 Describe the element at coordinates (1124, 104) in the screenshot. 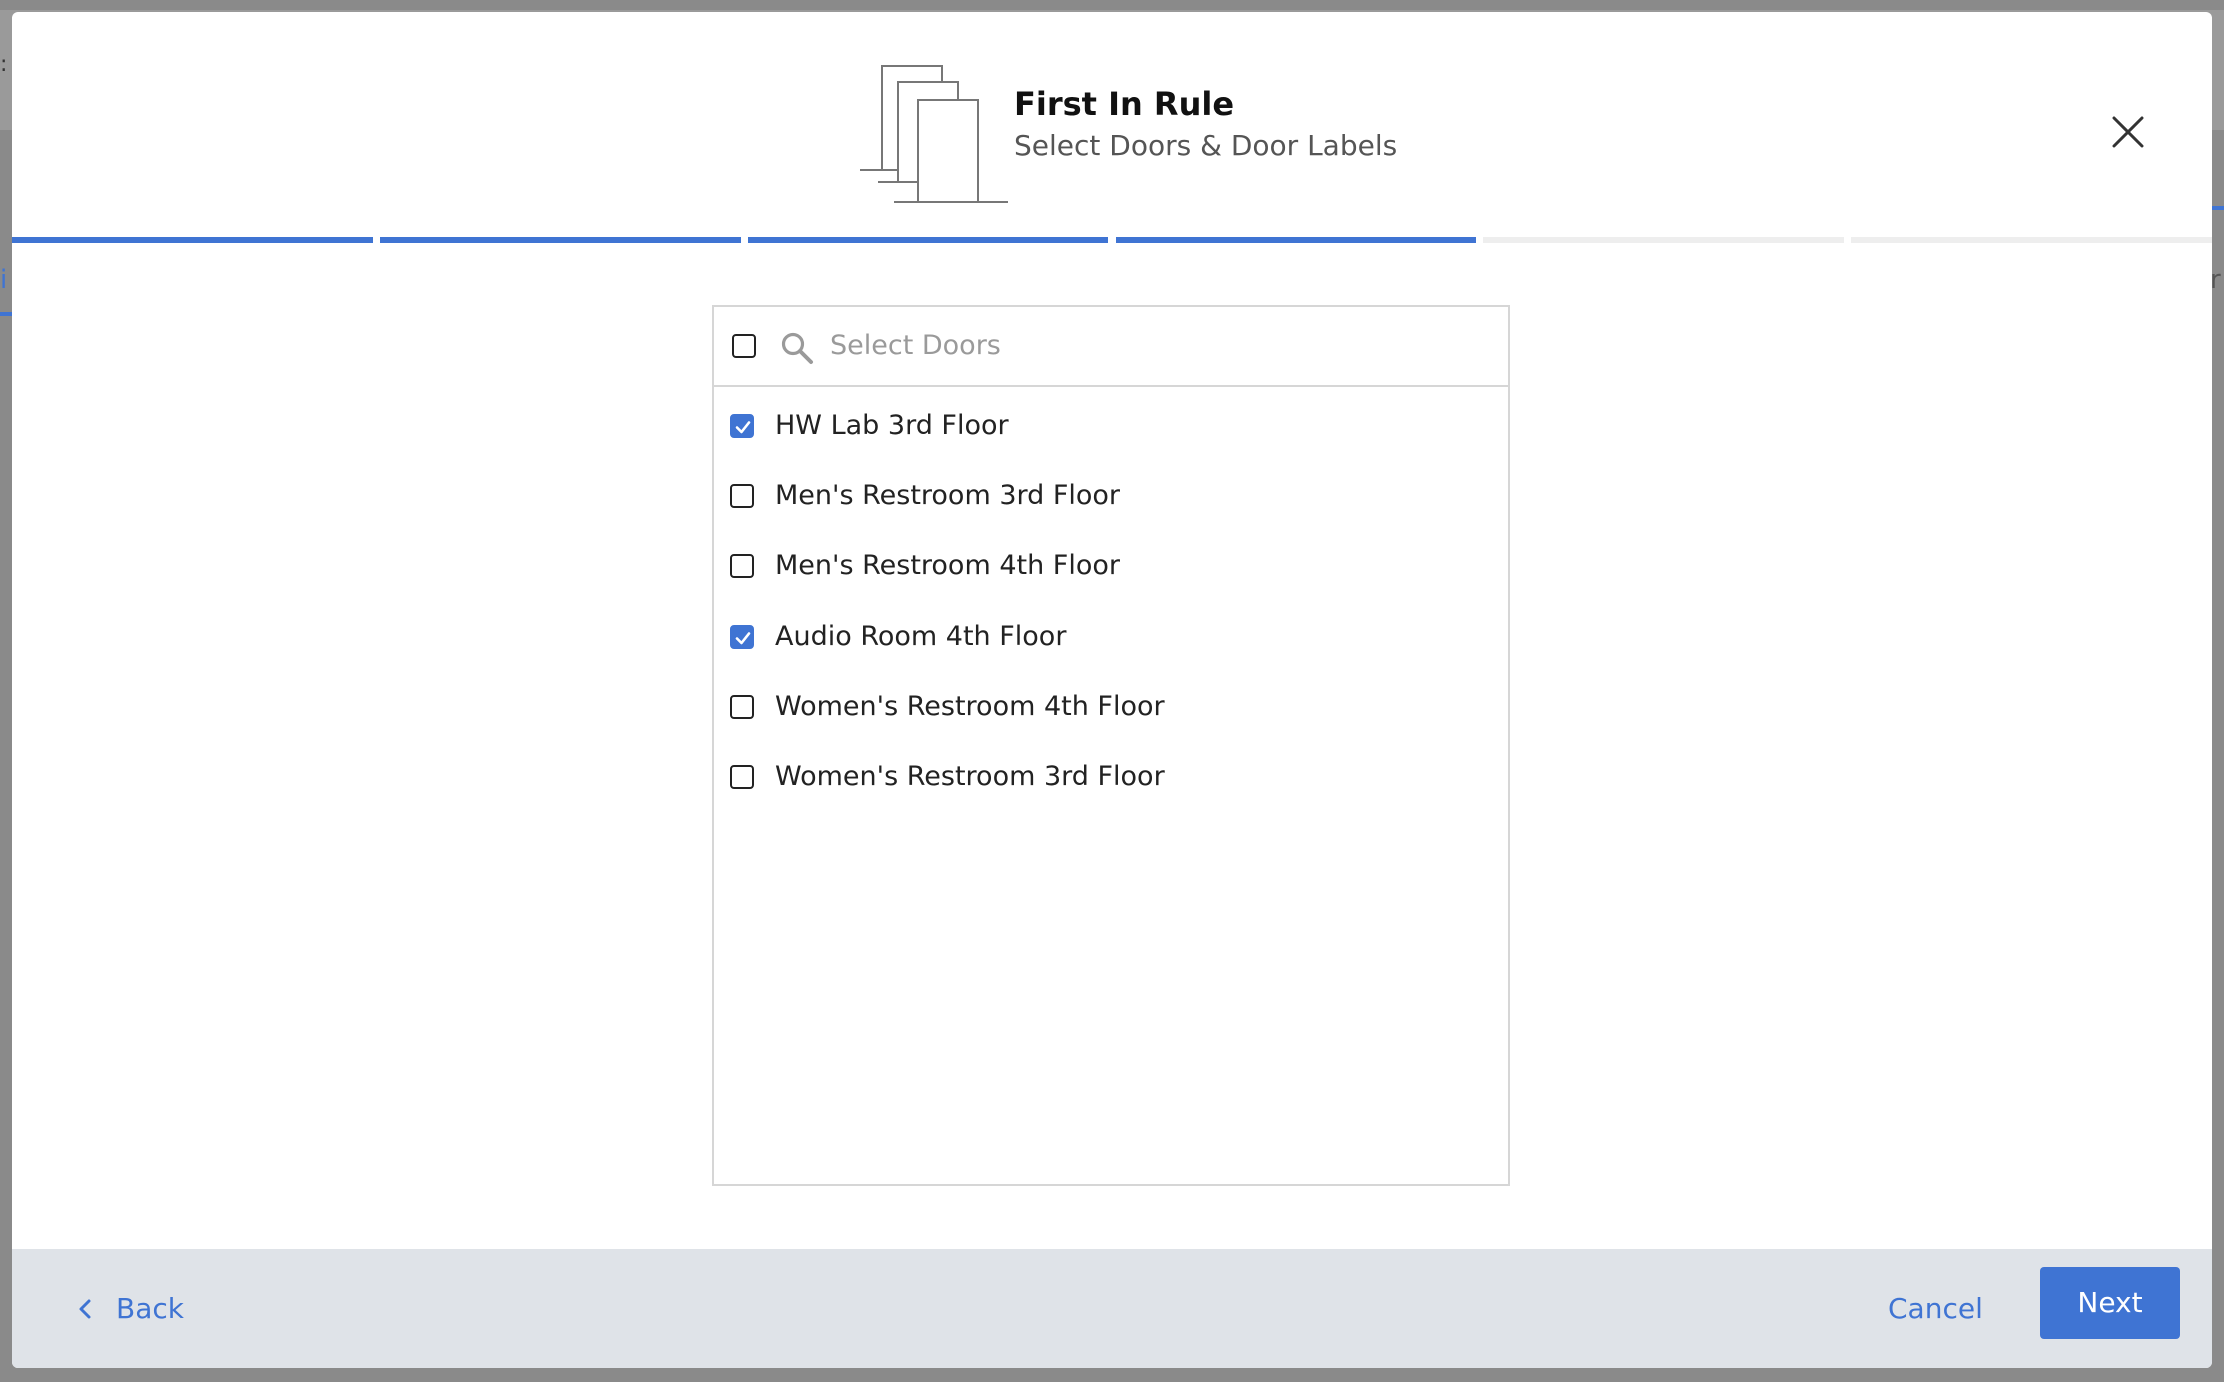

I see `modal-title: First In Rule` at that location.